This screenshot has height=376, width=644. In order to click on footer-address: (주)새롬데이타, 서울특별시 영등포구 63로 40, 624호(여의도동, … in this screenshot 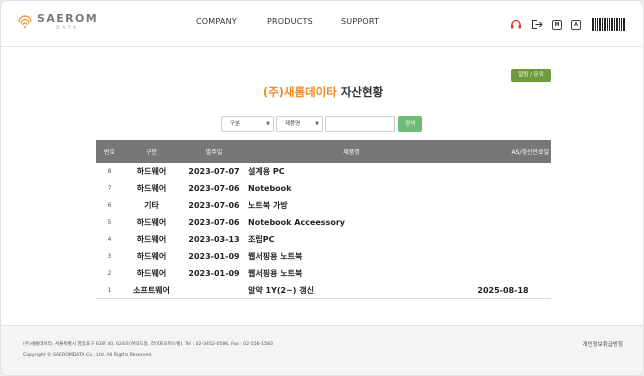, I will do `click(148, 344)`.